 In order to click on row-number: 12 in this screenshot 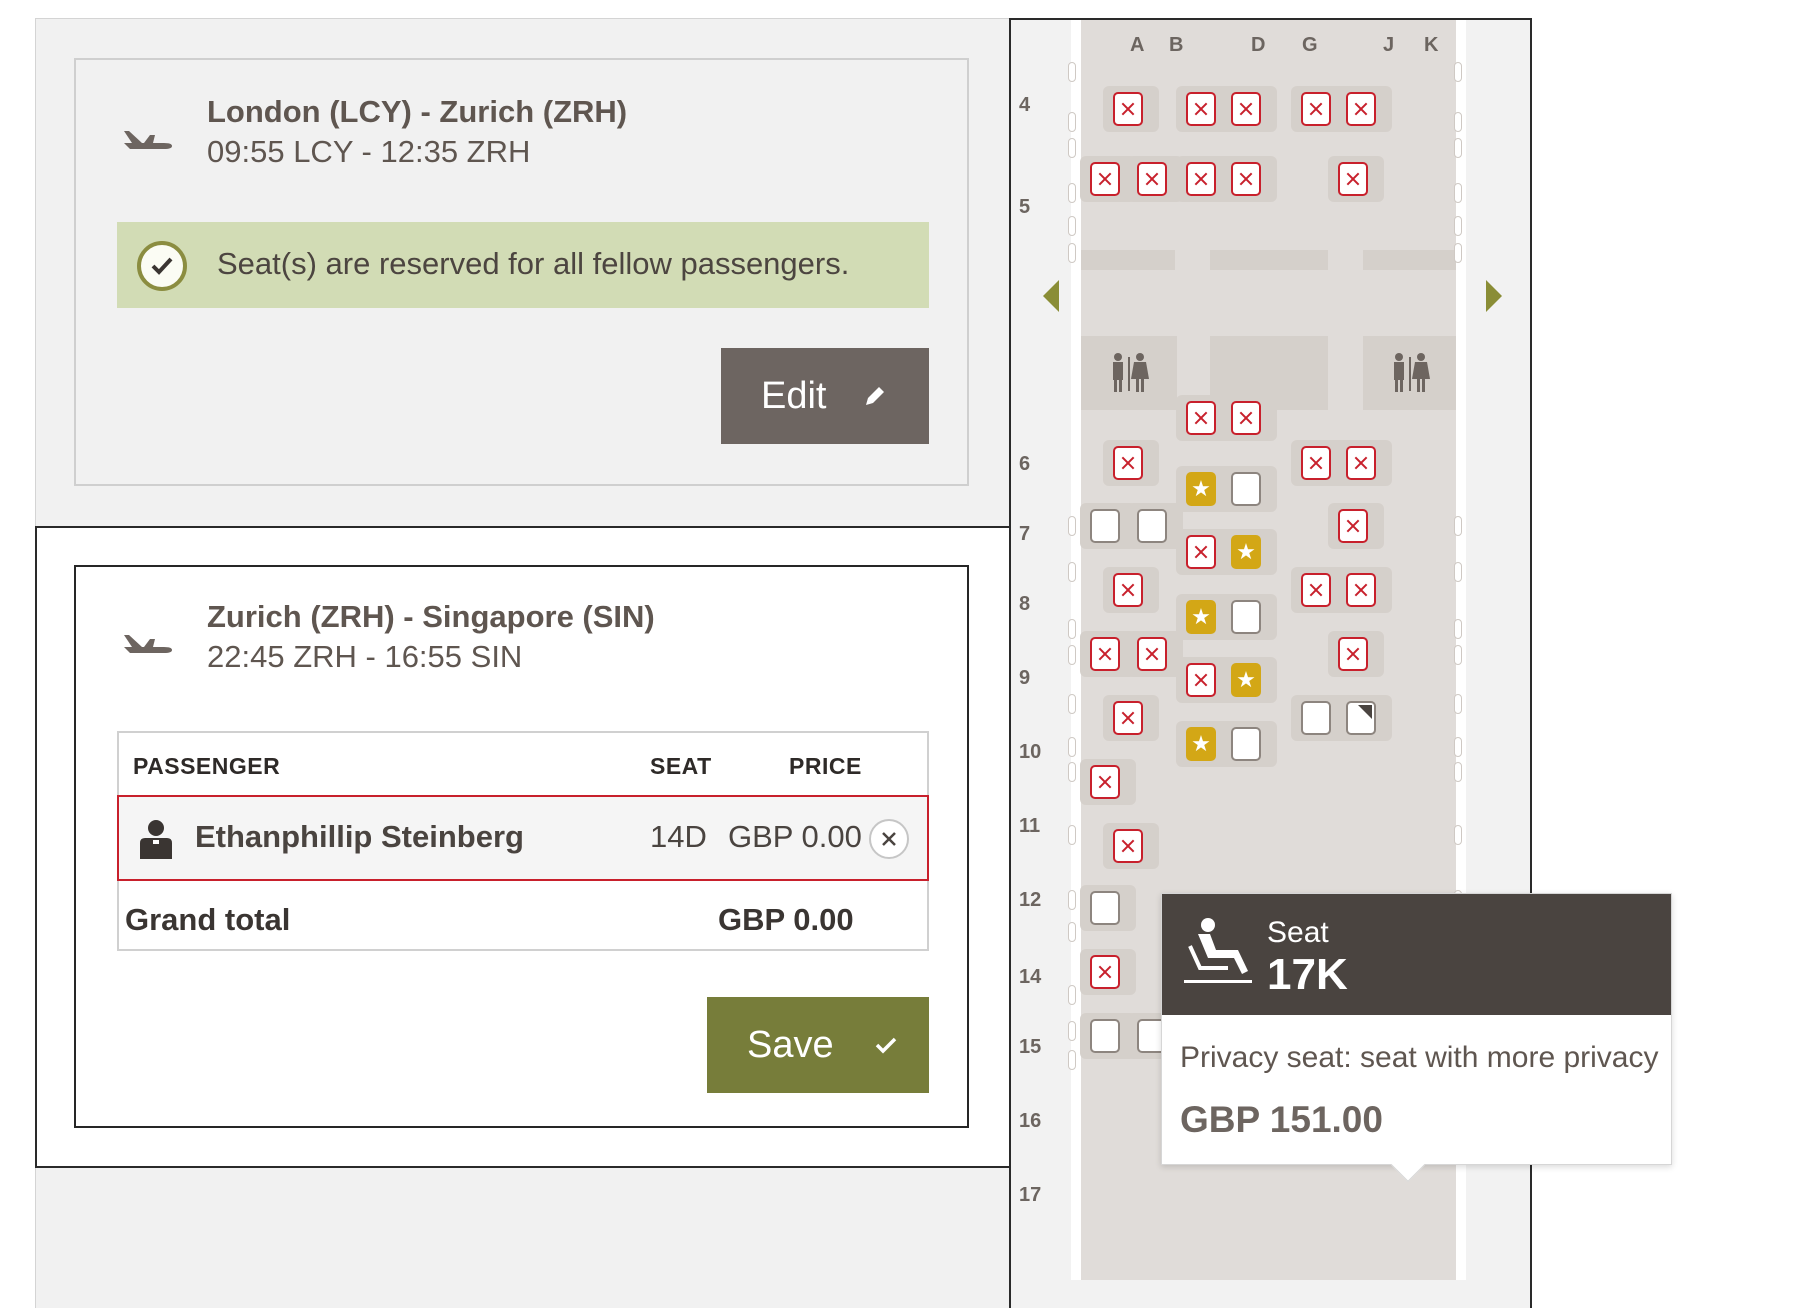, I will do `click(1030, 900)`.